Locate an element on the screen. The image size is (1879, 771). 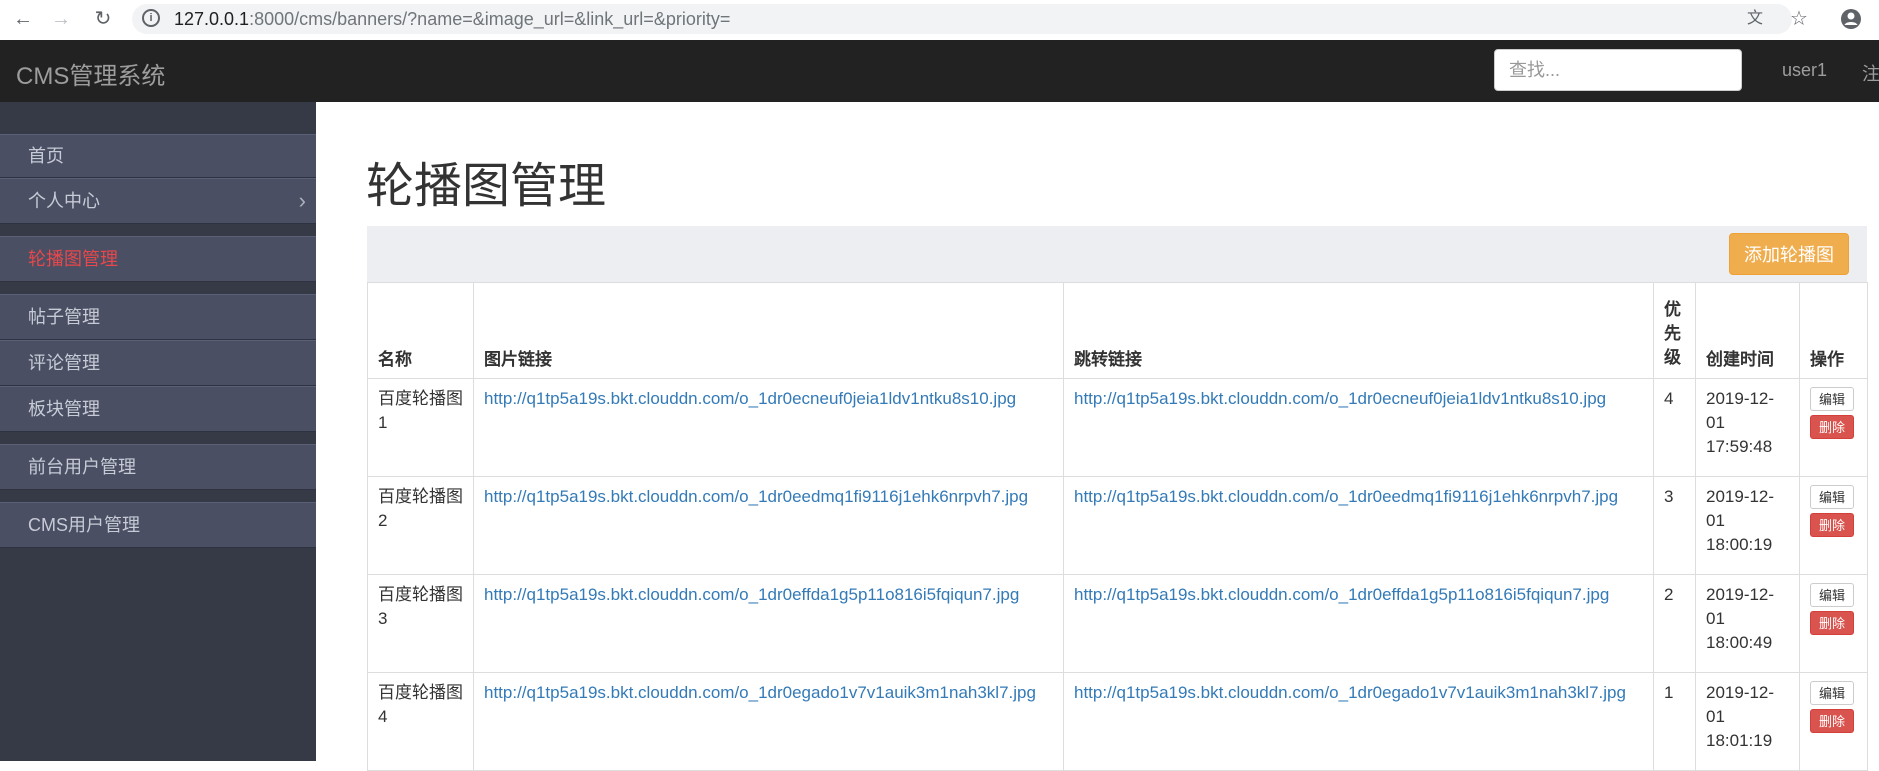
sidebar-item-comments: 评论管理 is located at coordinates (158, 363).